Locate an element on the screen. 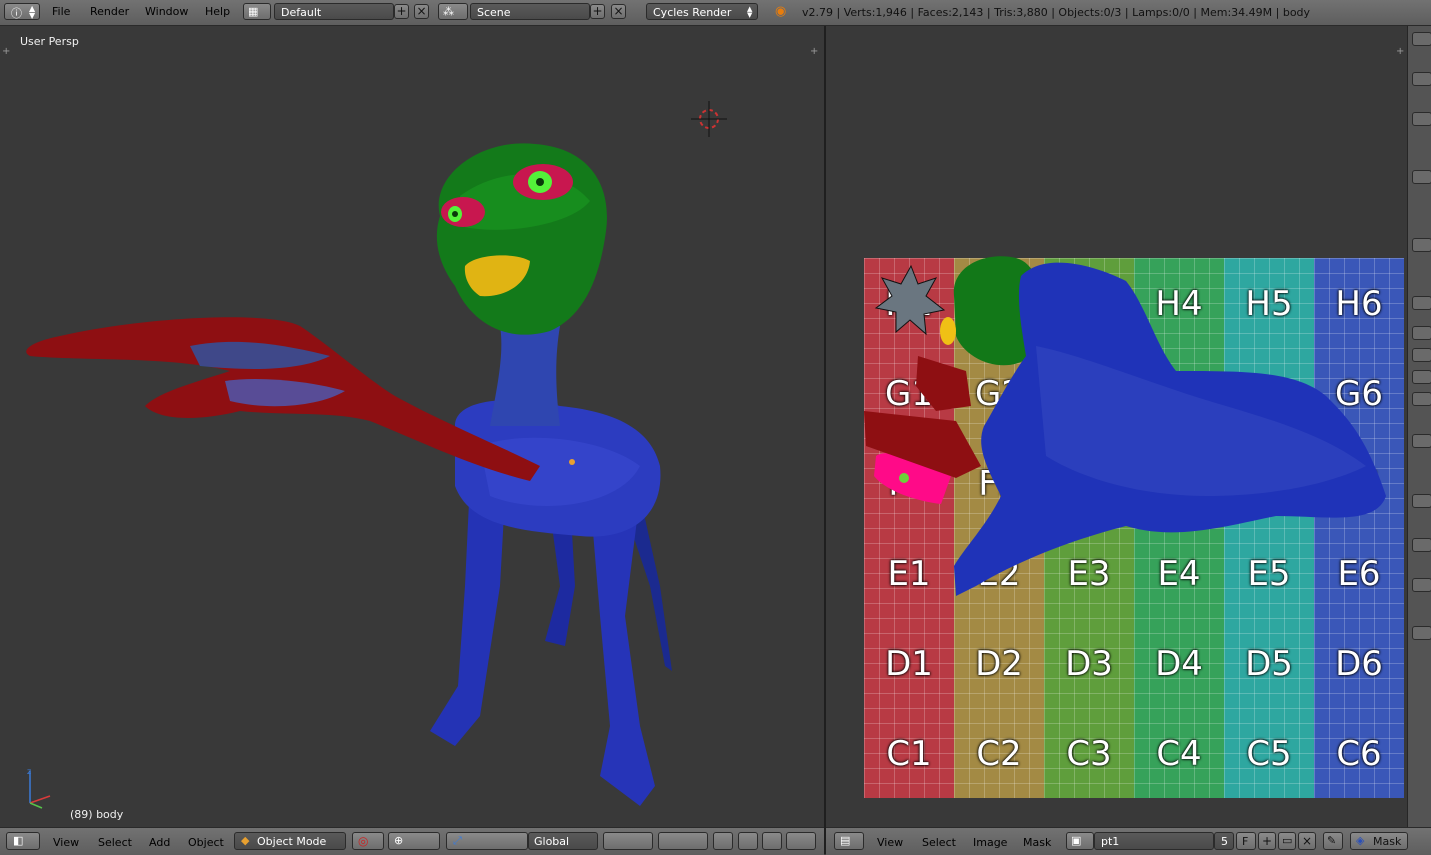  snap-button is located at coordinates (772, 841).